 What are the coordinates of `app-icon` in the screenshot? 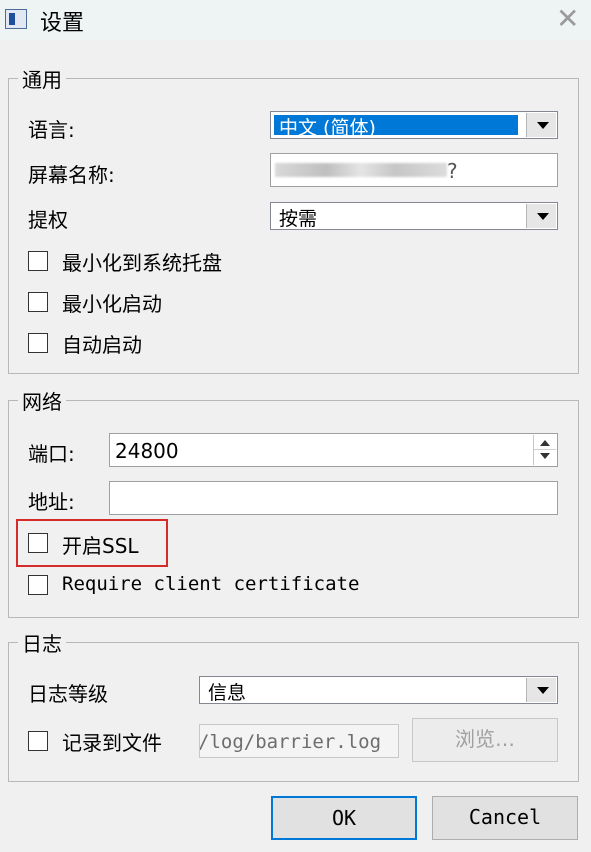 It's located at (16, 19).